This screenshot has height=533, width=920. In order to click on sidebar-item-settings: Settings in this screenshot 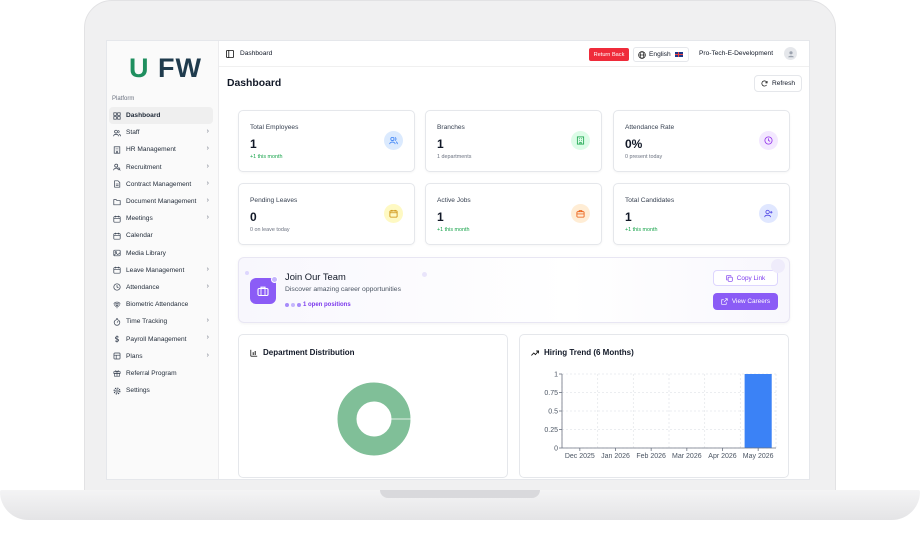, I will do `click(163, 390)`.